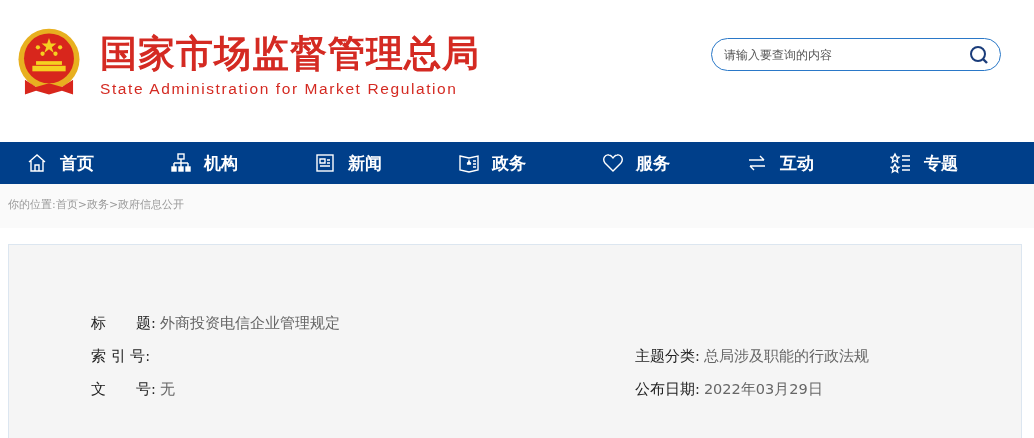 The height and width of the screenshot is (438, 1034). I want to click on field-value: 总局涉及职能的行政法规, so click(786, 356).